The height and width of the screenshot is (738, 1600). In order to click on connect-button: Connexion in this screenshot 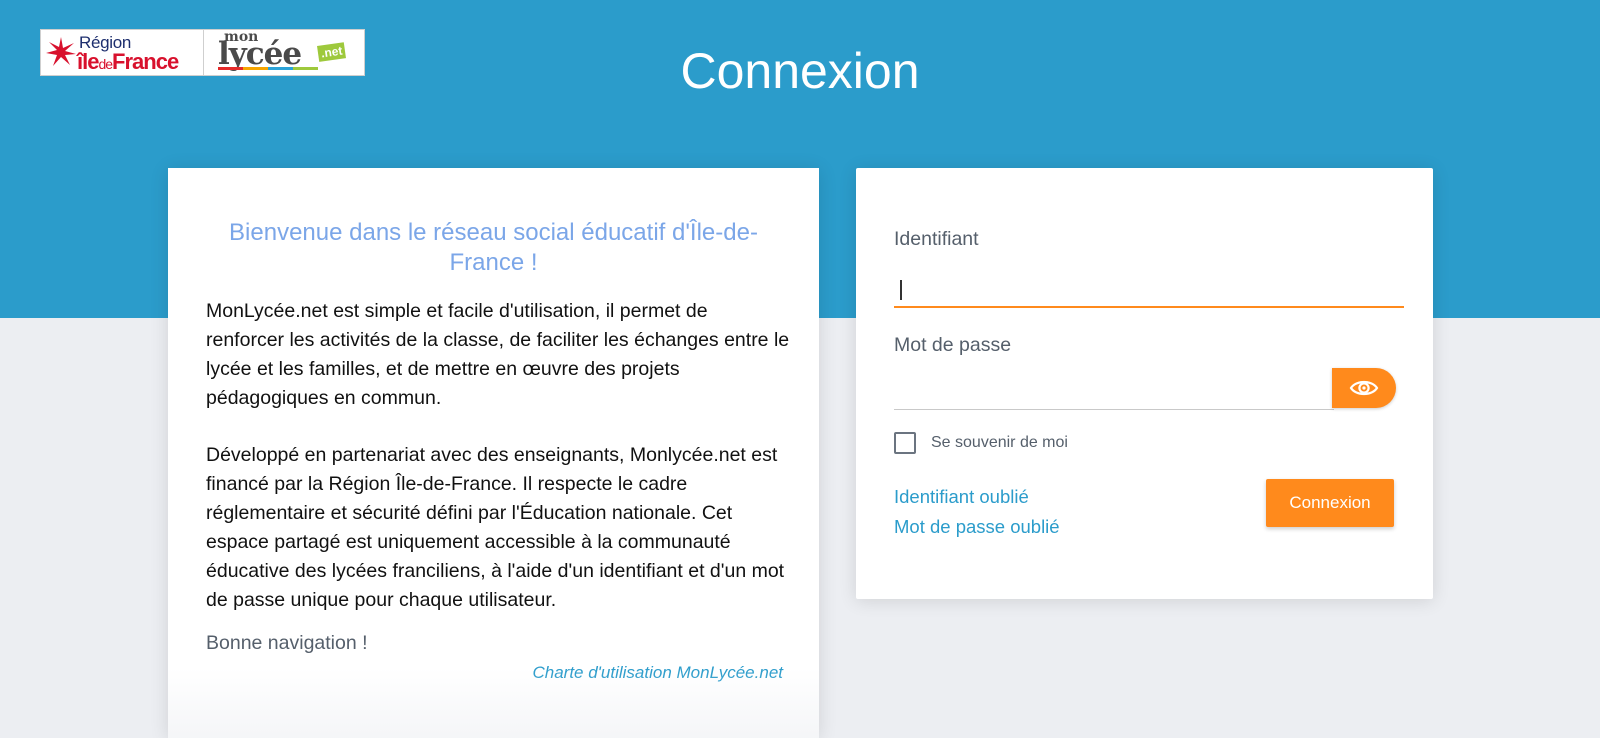, I will do `click(1330, 503)`.